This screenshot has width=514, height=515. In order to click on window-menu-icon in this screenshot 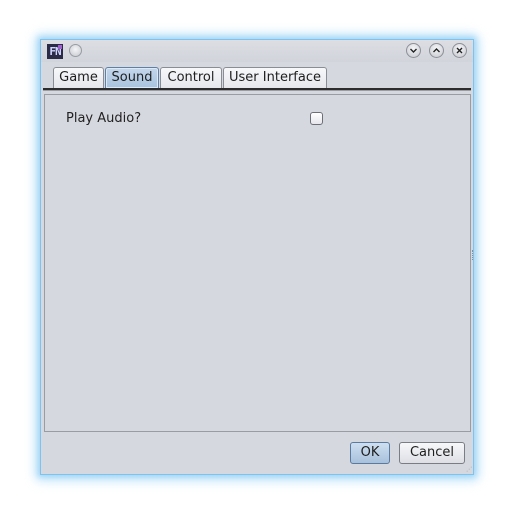, I will do `click(75, 50)`.